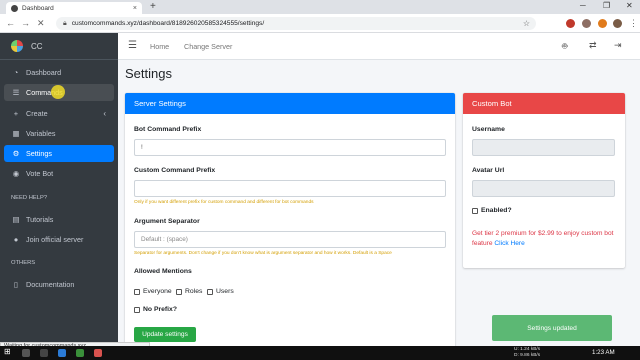  I want to click on forward-icon: →, so click(25, 23).